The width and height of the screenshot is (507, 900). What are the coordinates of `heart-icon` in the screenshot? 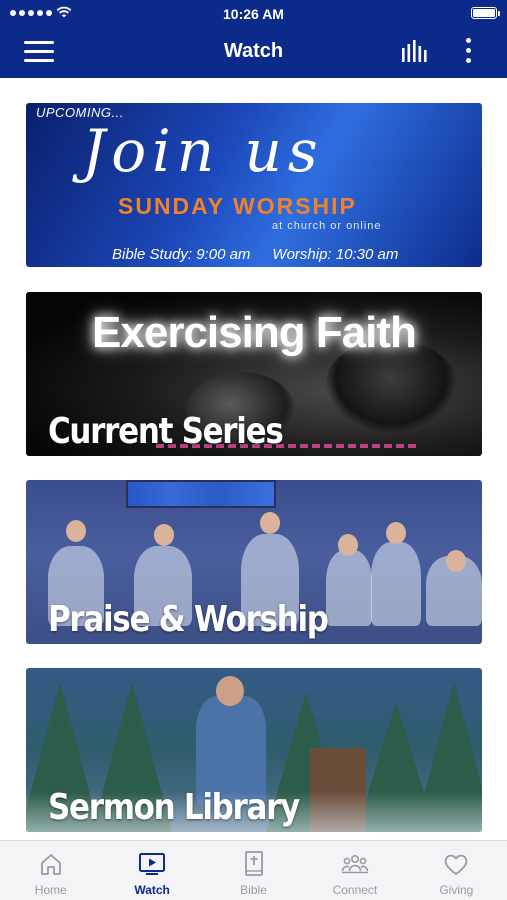 It's located at (456, 864).